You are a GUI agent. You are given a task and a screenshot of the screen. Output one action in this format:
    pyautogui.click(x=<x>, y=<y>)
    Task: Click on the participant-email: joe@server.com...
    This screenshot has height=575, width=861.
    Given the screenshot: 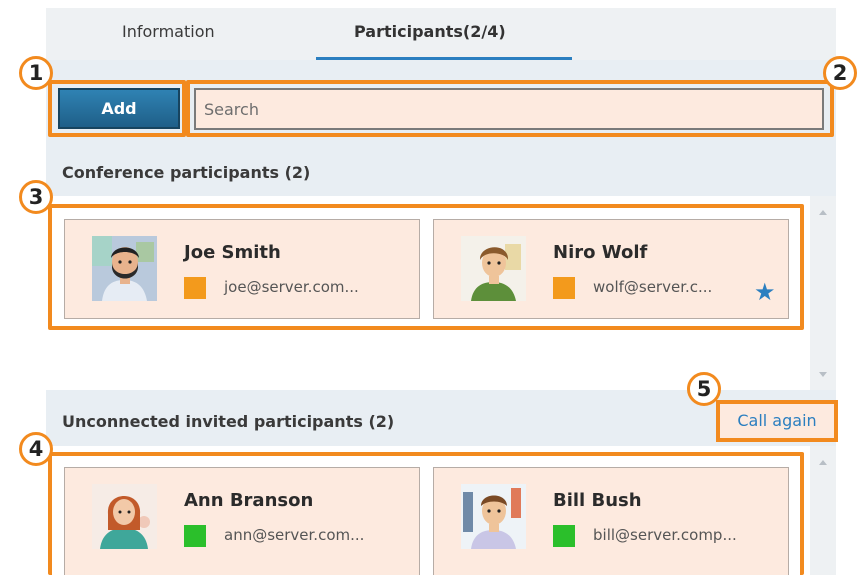 What is the action you would take?
    pyautogui.click(x=291, y=287)
    